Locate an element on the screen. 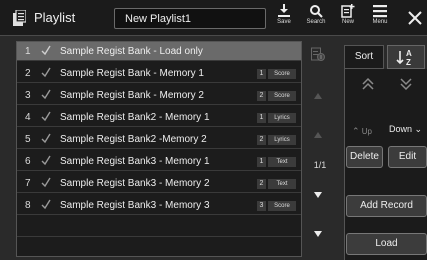 The height and width of the screenshot is (260, 427). chevron-down-icon: ⌄ is located at coordinates (417, 129).